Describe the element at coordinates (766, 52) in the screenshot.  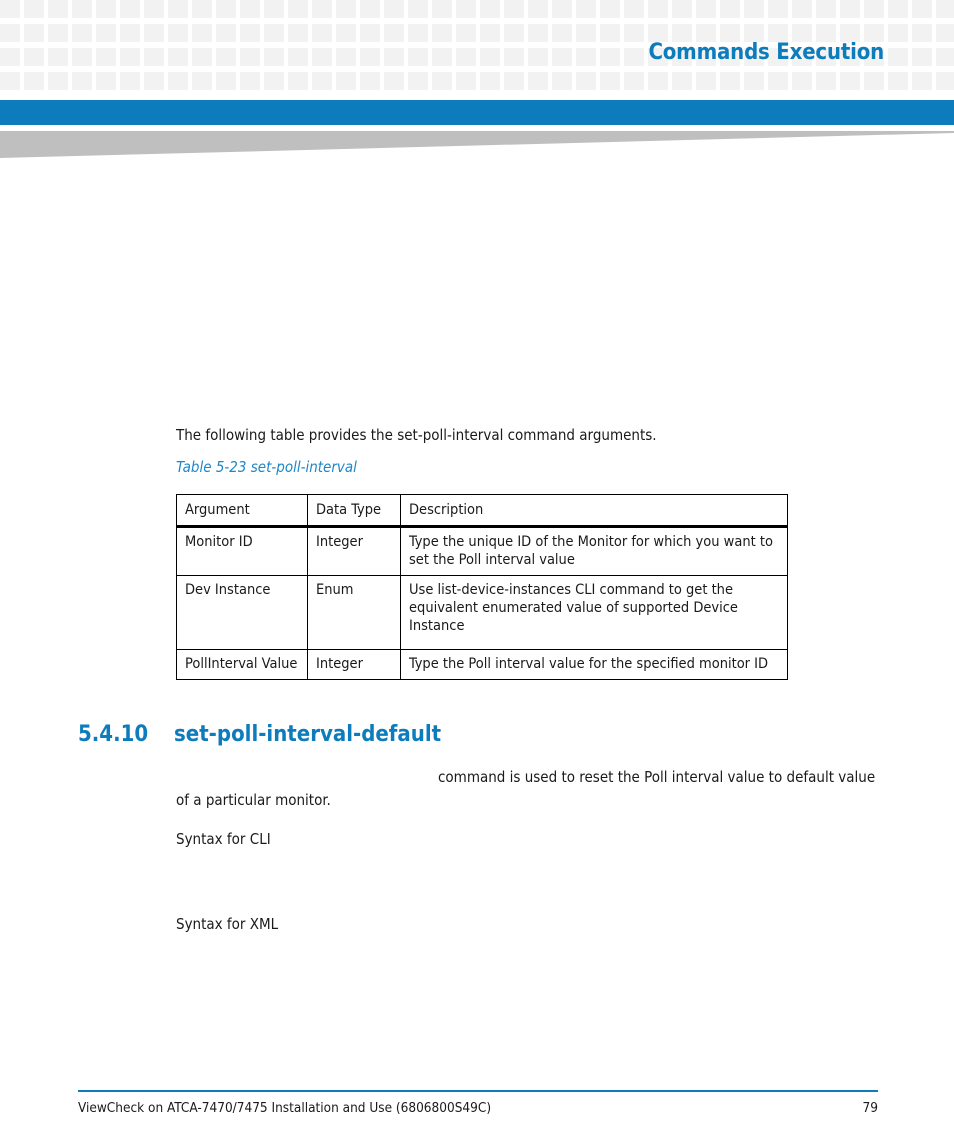
I see `page-header-title: Commands Execution` at that location.